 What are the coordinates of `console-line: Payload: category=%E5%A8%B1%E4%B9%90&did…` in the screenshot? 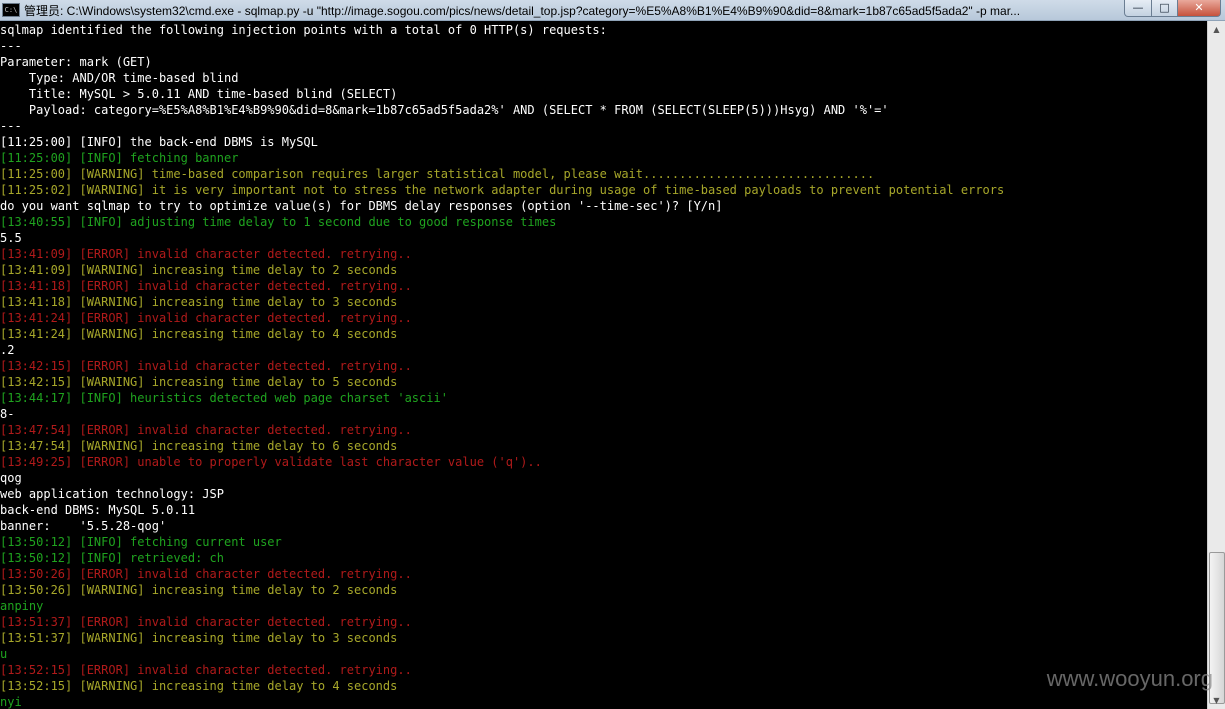 It's located at (444, 110).